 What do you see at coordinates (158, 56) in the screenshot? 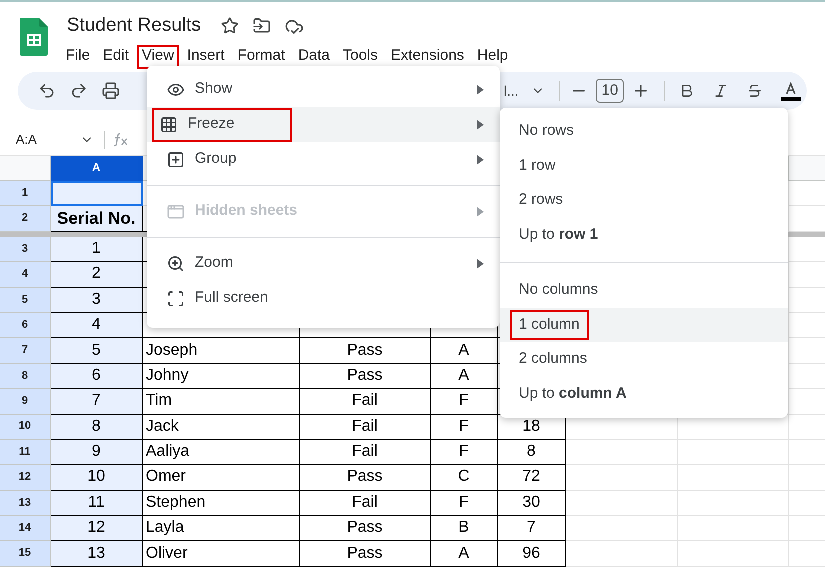
I see `menu-bar-item: View` at bounding box center [158, 56].